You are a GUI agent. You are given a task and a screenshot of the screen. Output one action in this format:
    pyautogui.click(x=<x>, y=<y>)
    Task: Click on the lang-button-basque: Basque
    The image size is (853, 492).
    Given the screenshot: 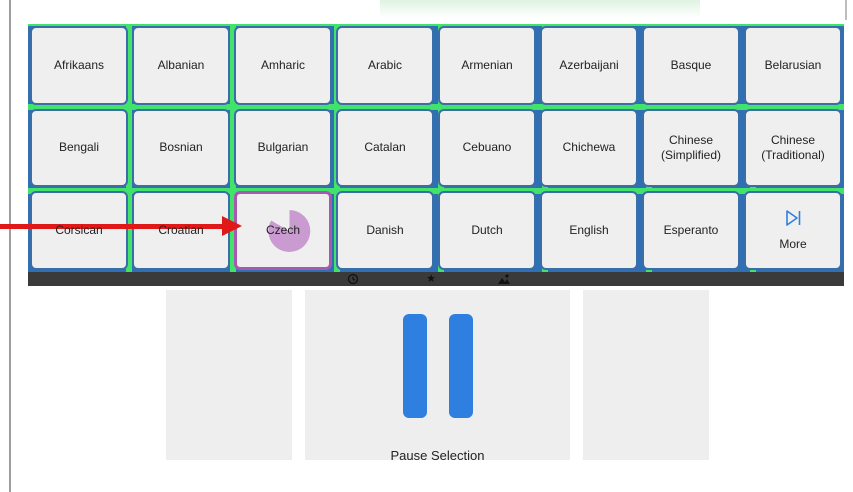 What is the action you would take?
    pyautogui.click(x=691, y=65)
    